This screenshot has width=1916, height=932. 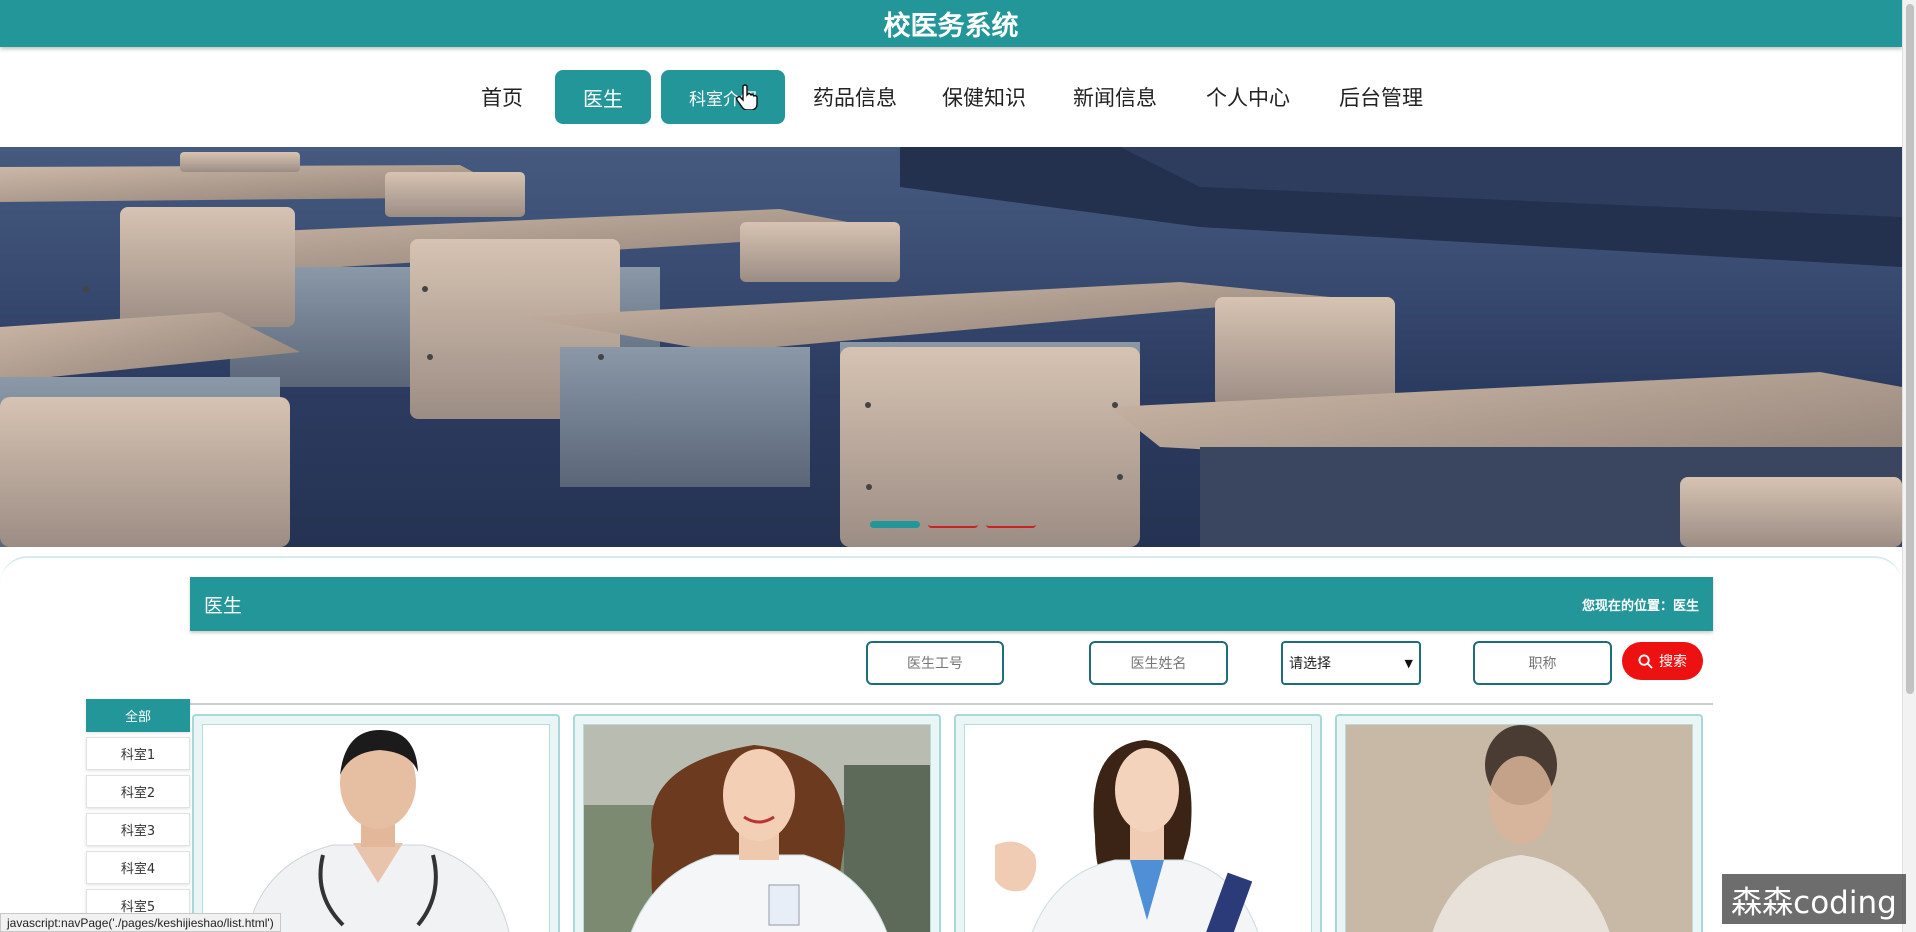 I want to click on nav-department-intro: 科室介绍, so click(x=723, y=97).